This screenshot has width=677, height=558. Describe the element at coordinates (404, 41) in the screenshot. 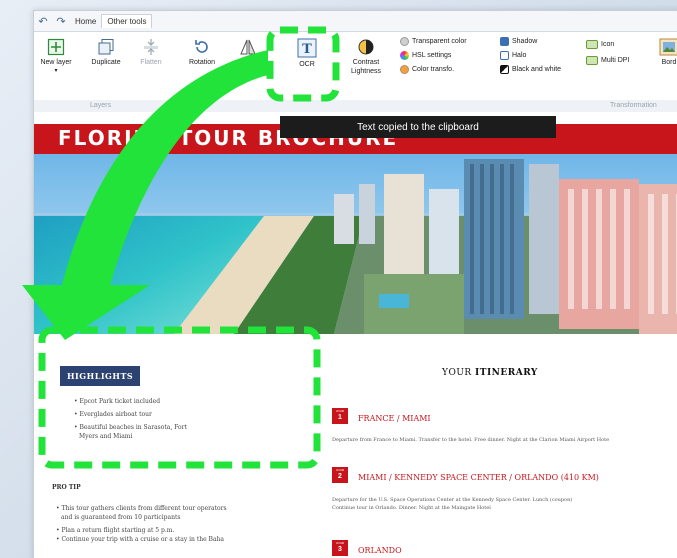

I see `transparent-color-icon` at that location.